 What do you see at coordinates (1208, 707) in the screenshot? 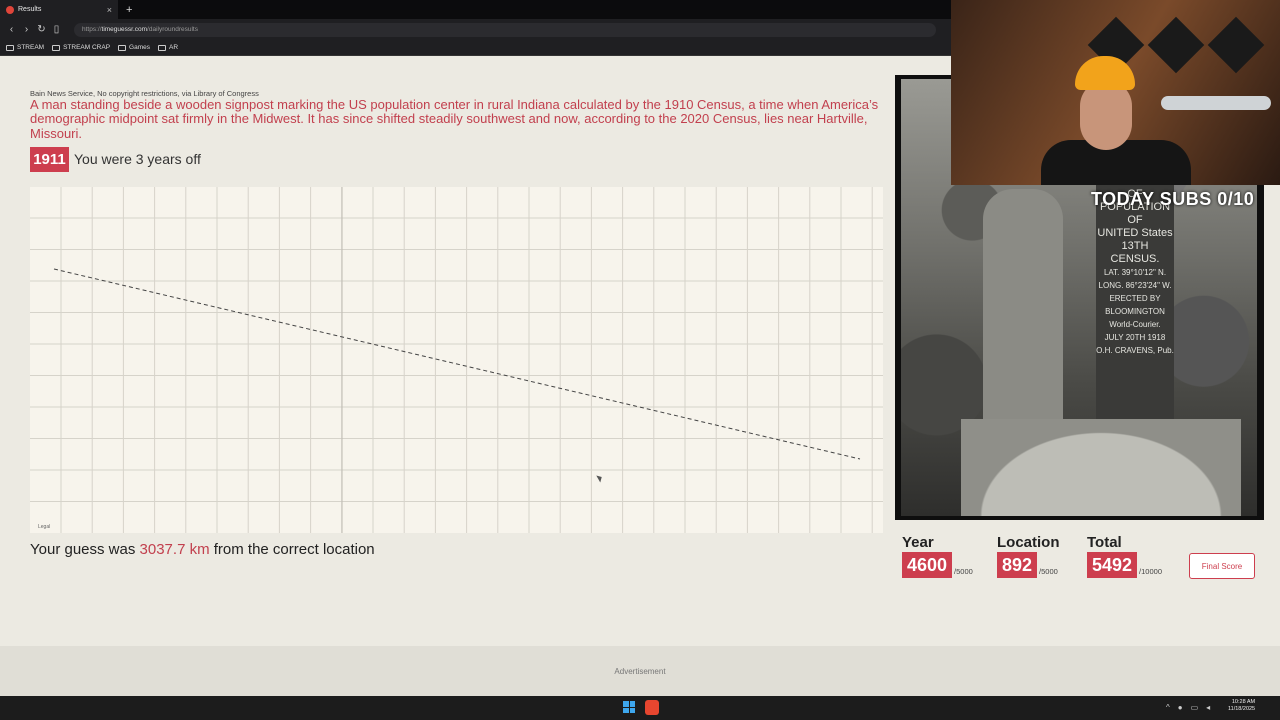
I see `volume-icon: ◂` at bounding box center [1208, 707].